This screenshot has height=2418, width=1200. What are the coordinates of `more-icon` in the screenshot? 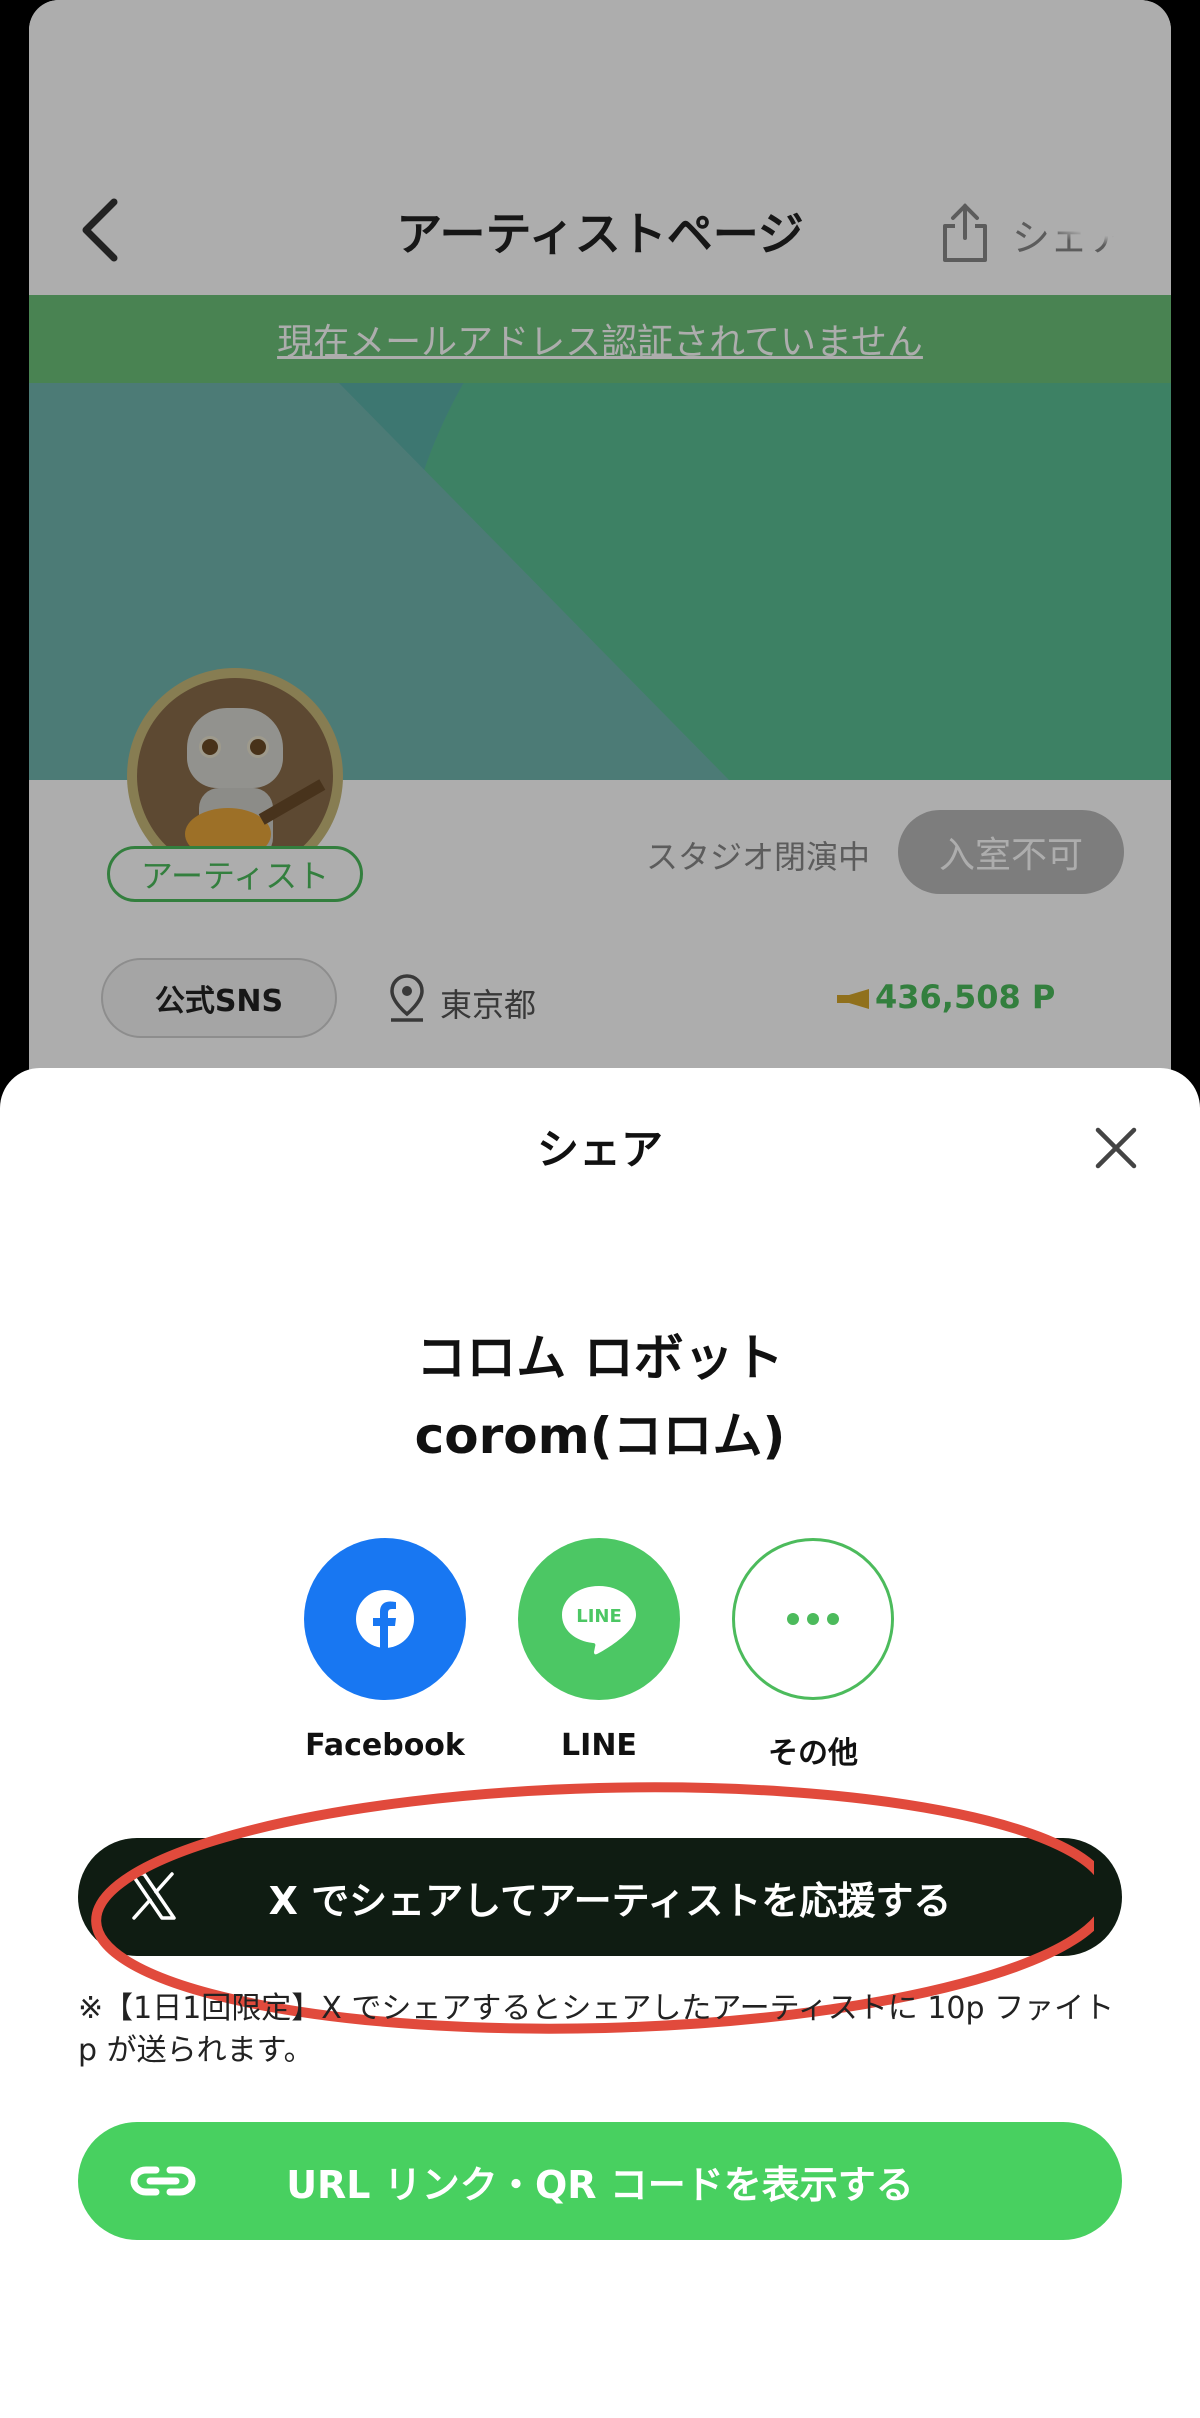 It's located at (813, 1619).